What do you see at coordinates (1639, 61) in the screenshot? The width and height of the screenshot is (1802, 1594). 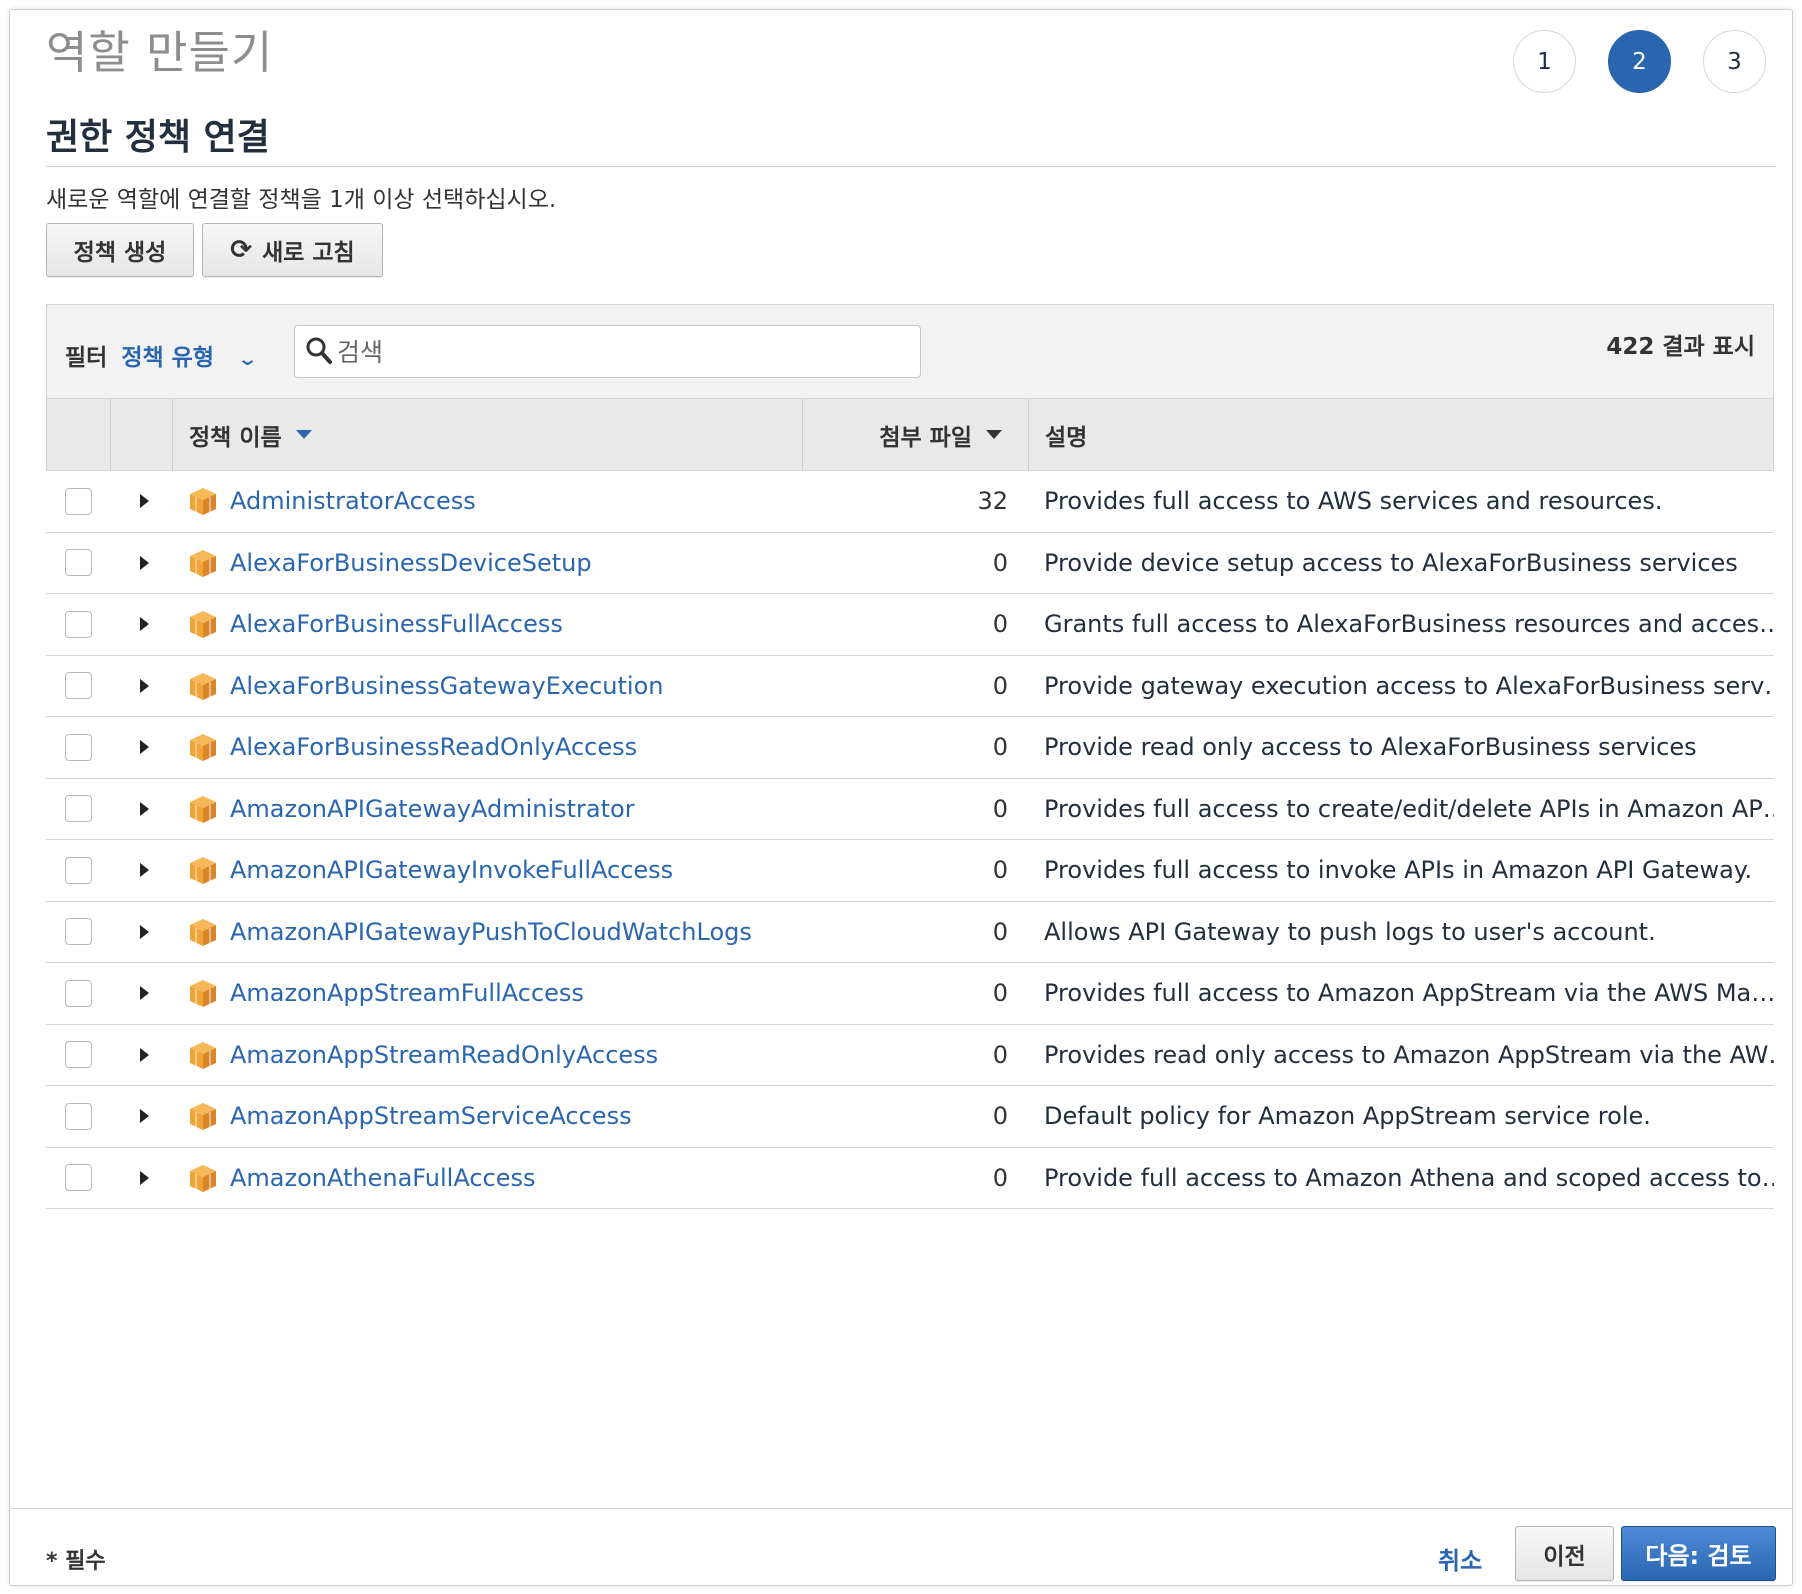 I see `step-2-active: 2` at bounding box center [1639, 61].